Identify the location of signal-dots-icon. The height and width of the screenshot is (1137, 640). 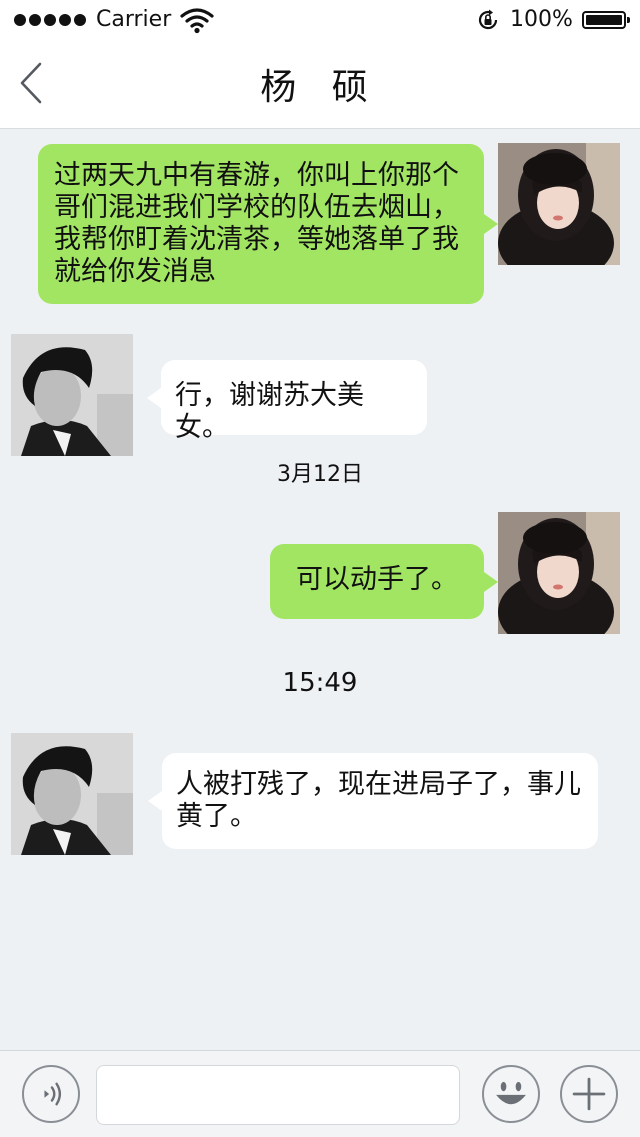
(50, 20).